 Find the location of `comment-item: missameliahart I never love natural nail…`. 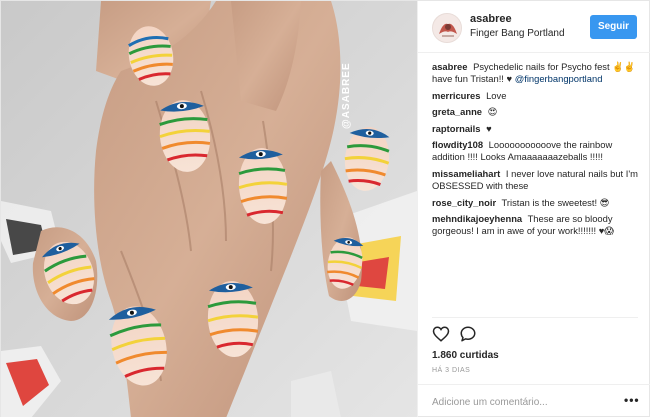

comment-item: missameliahart I never love natural nail… is located at coordinates (538, 180).